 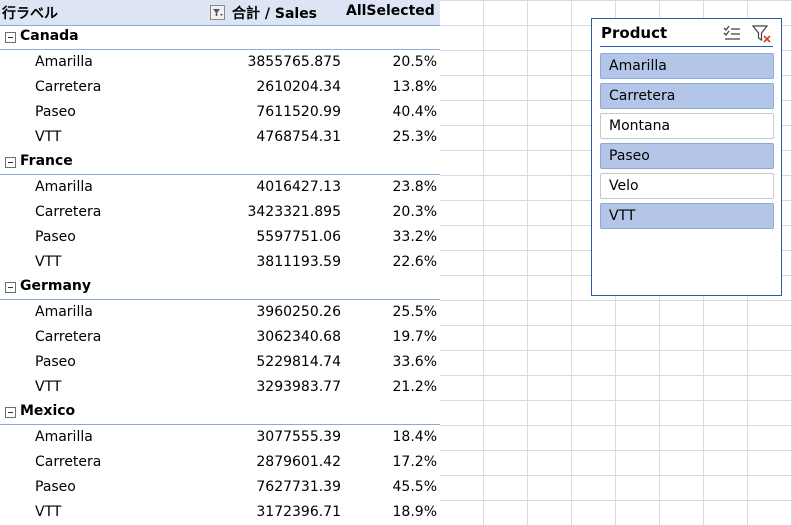 What do you see at coordinates (414, 487) in the screenshot?
I see `allselected-value: 45.5%` at bounding box center [414, 487].